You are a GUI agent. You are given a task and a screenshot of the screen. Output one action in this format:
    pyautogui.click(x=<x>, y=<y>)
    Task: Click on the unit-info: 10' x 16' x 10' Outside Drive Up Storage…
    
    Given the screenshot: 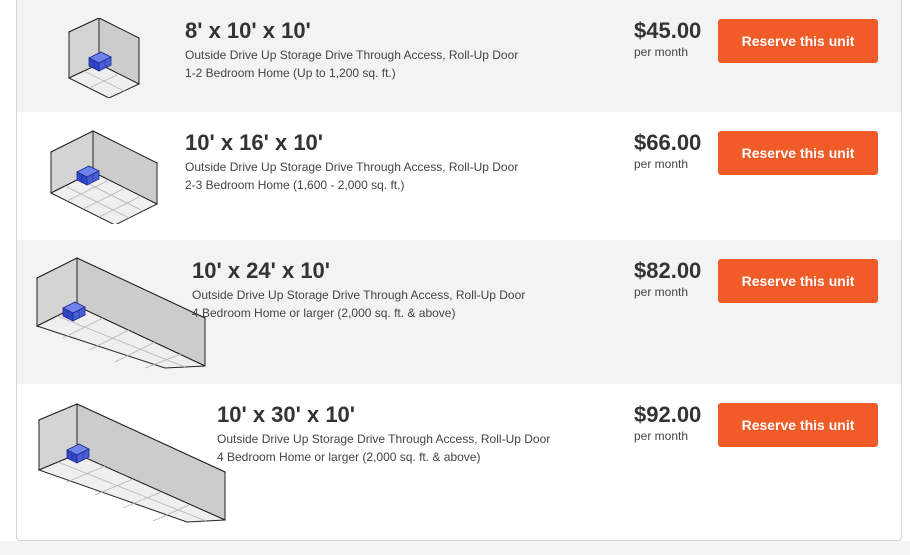 What is the action you would take?
    pyautogui.click(x=351, y=162)
    